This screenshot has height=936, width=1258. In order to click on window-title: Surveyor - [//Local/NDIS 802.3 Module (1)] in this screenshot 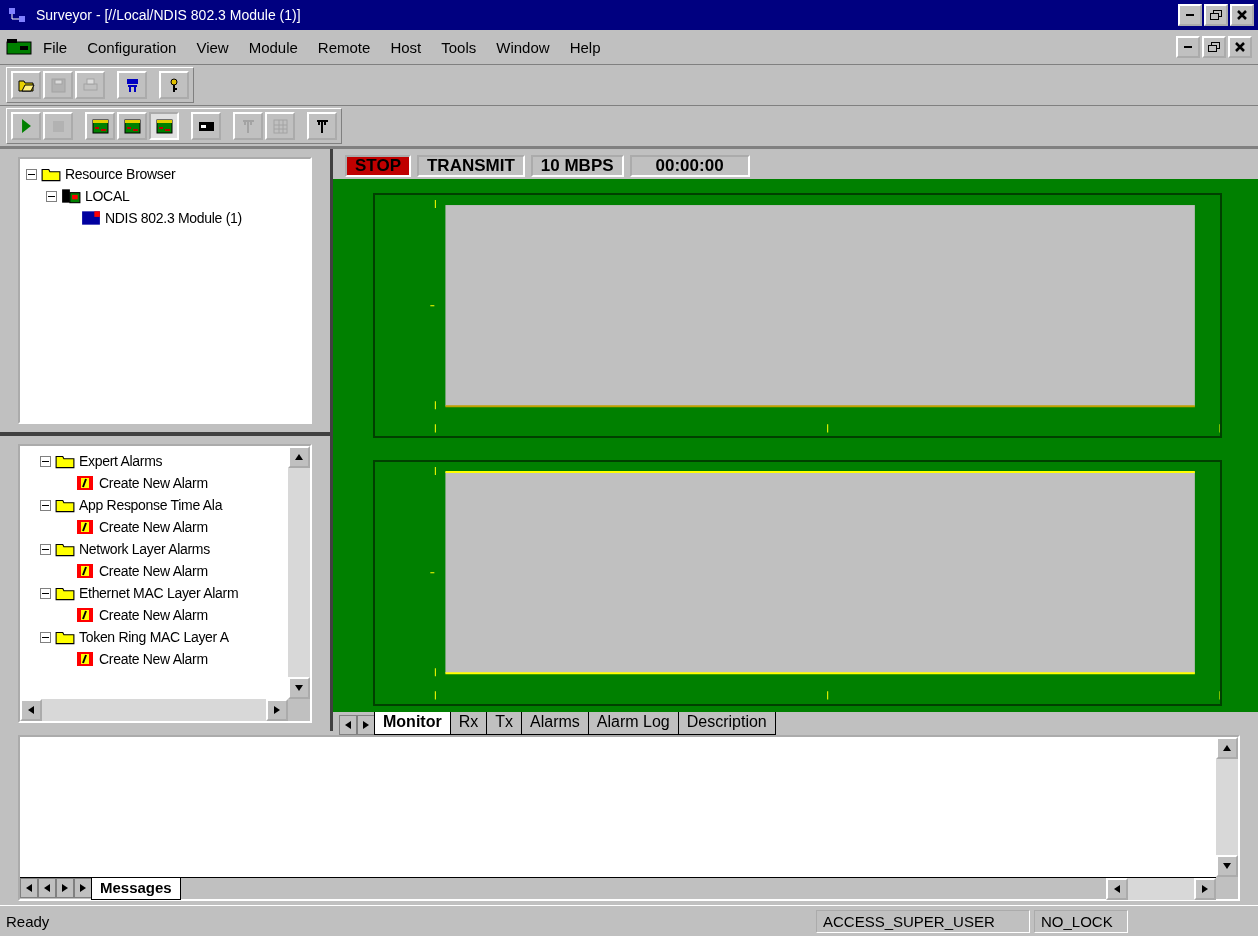, I will do `click(169, 15)`.